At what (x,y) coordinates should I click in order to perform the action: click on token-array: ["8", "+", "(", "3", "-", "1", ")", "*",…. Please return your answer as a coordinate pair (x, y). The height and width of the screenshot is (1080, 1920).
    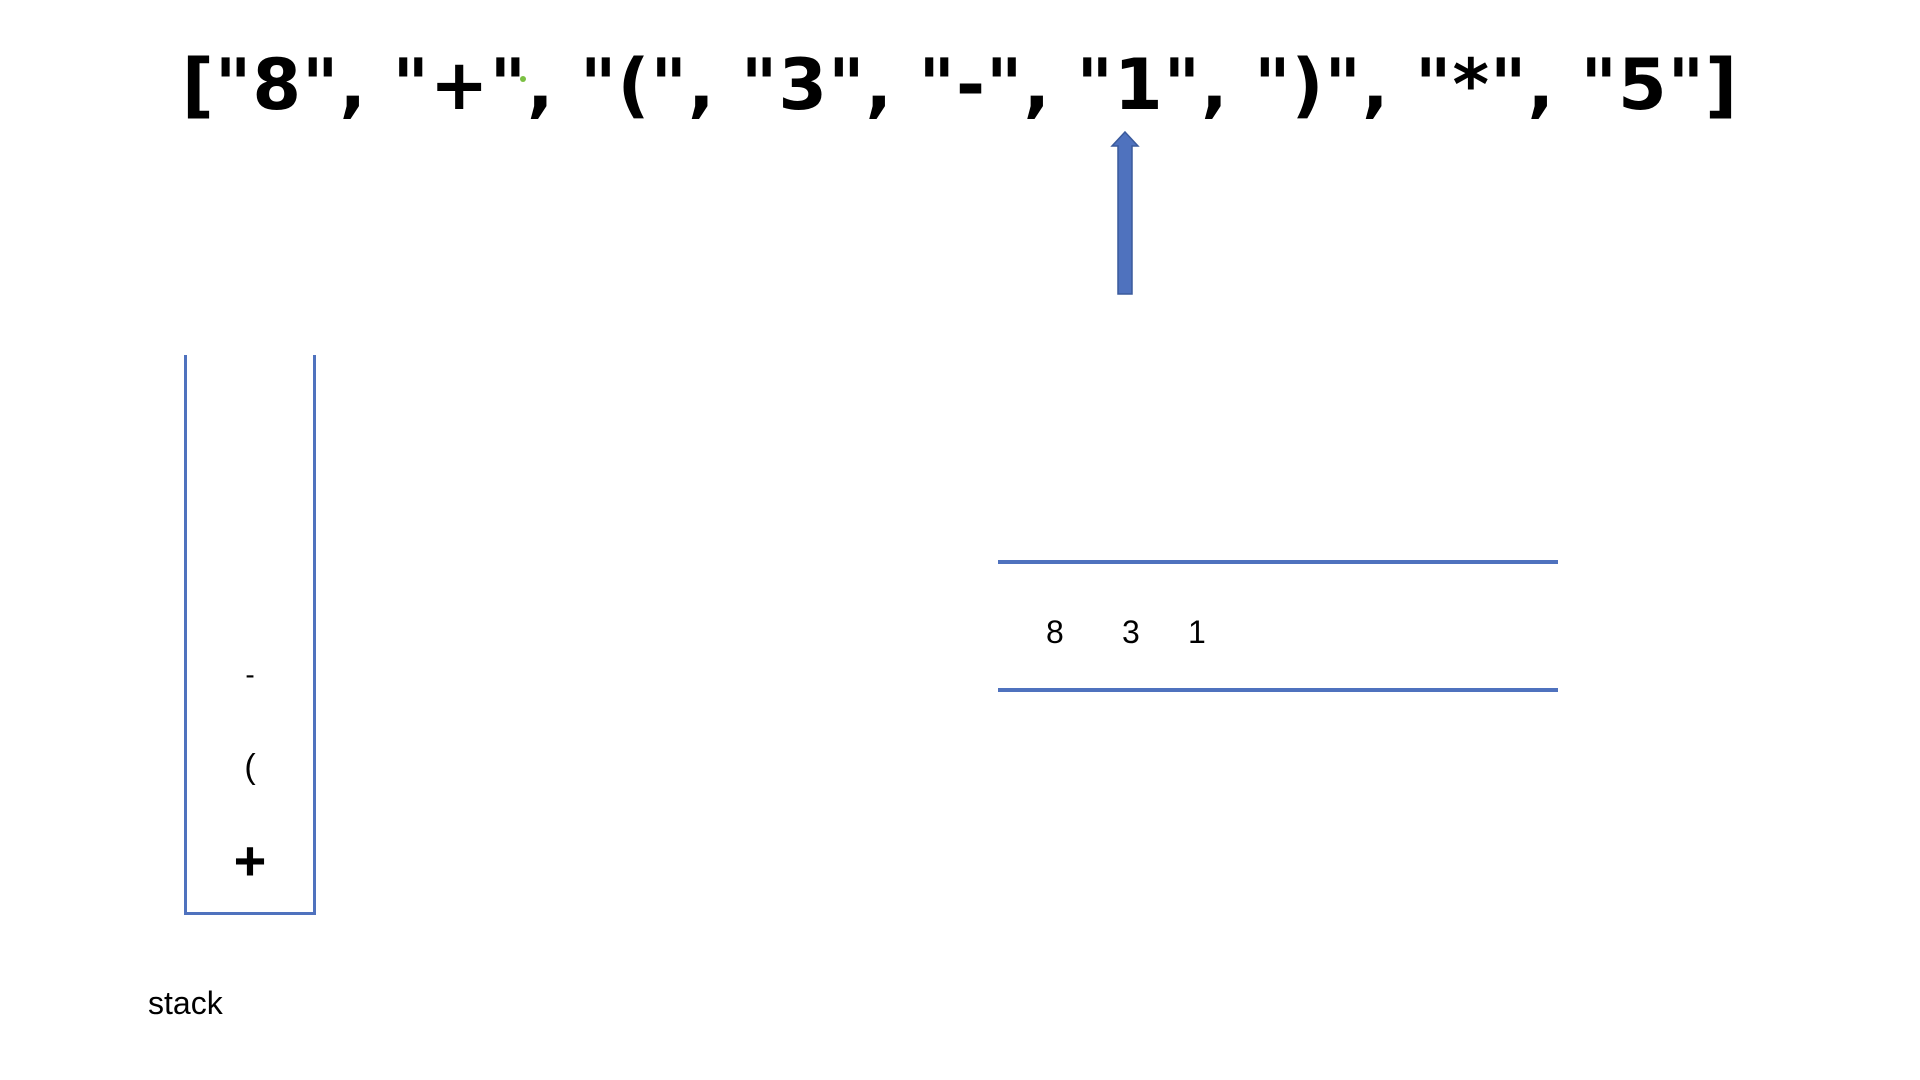
    Looking at the image, I should click on (960, 85).